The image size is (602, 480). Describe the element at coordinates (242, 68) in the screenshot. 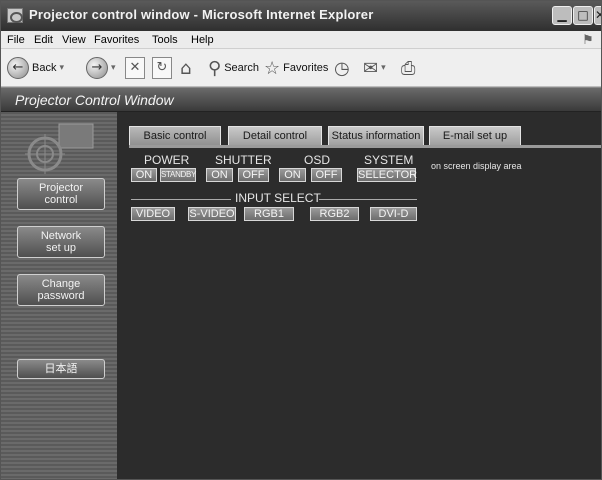

I see `search-label: Search` at that location.